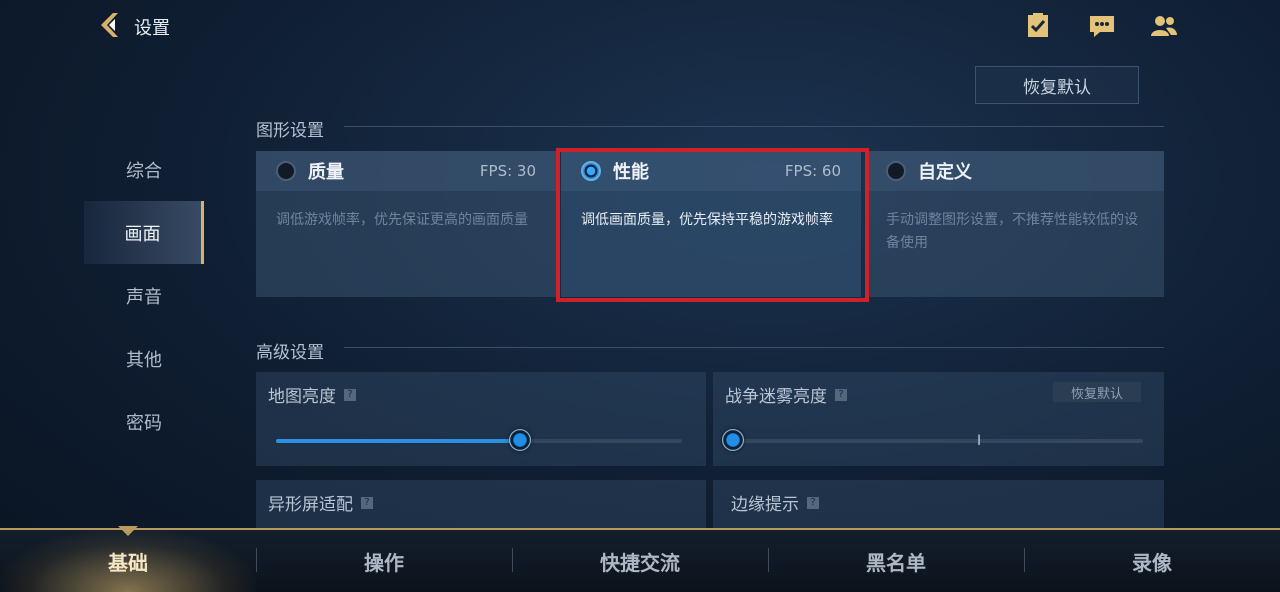 The height and width of the screenshot is (592, 1280). Describe the element at coordinates (290, 131) in the screenshot. I see `graphics-section-title: 图形设置` at that location.